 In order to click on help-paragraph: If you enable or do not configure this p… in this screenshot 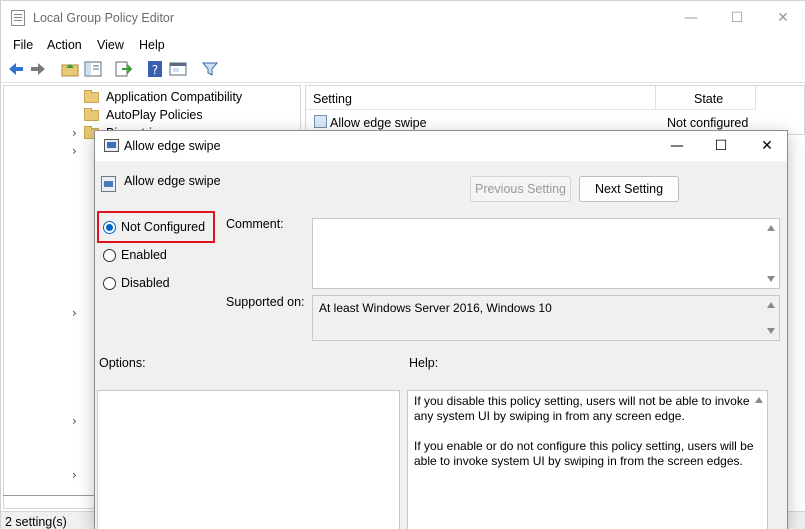, I will do `click(584, 453)`.